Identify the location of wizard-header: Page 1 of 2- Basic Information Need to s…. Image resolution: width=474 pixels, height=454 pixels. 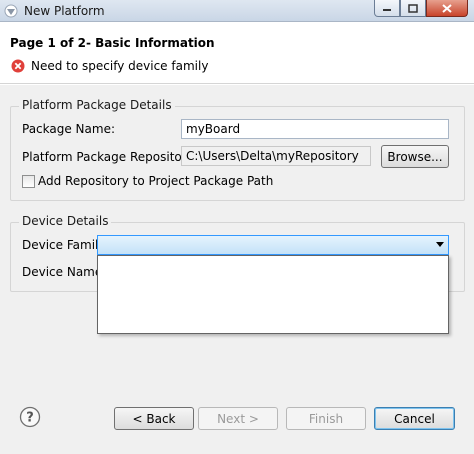
(237, 53).